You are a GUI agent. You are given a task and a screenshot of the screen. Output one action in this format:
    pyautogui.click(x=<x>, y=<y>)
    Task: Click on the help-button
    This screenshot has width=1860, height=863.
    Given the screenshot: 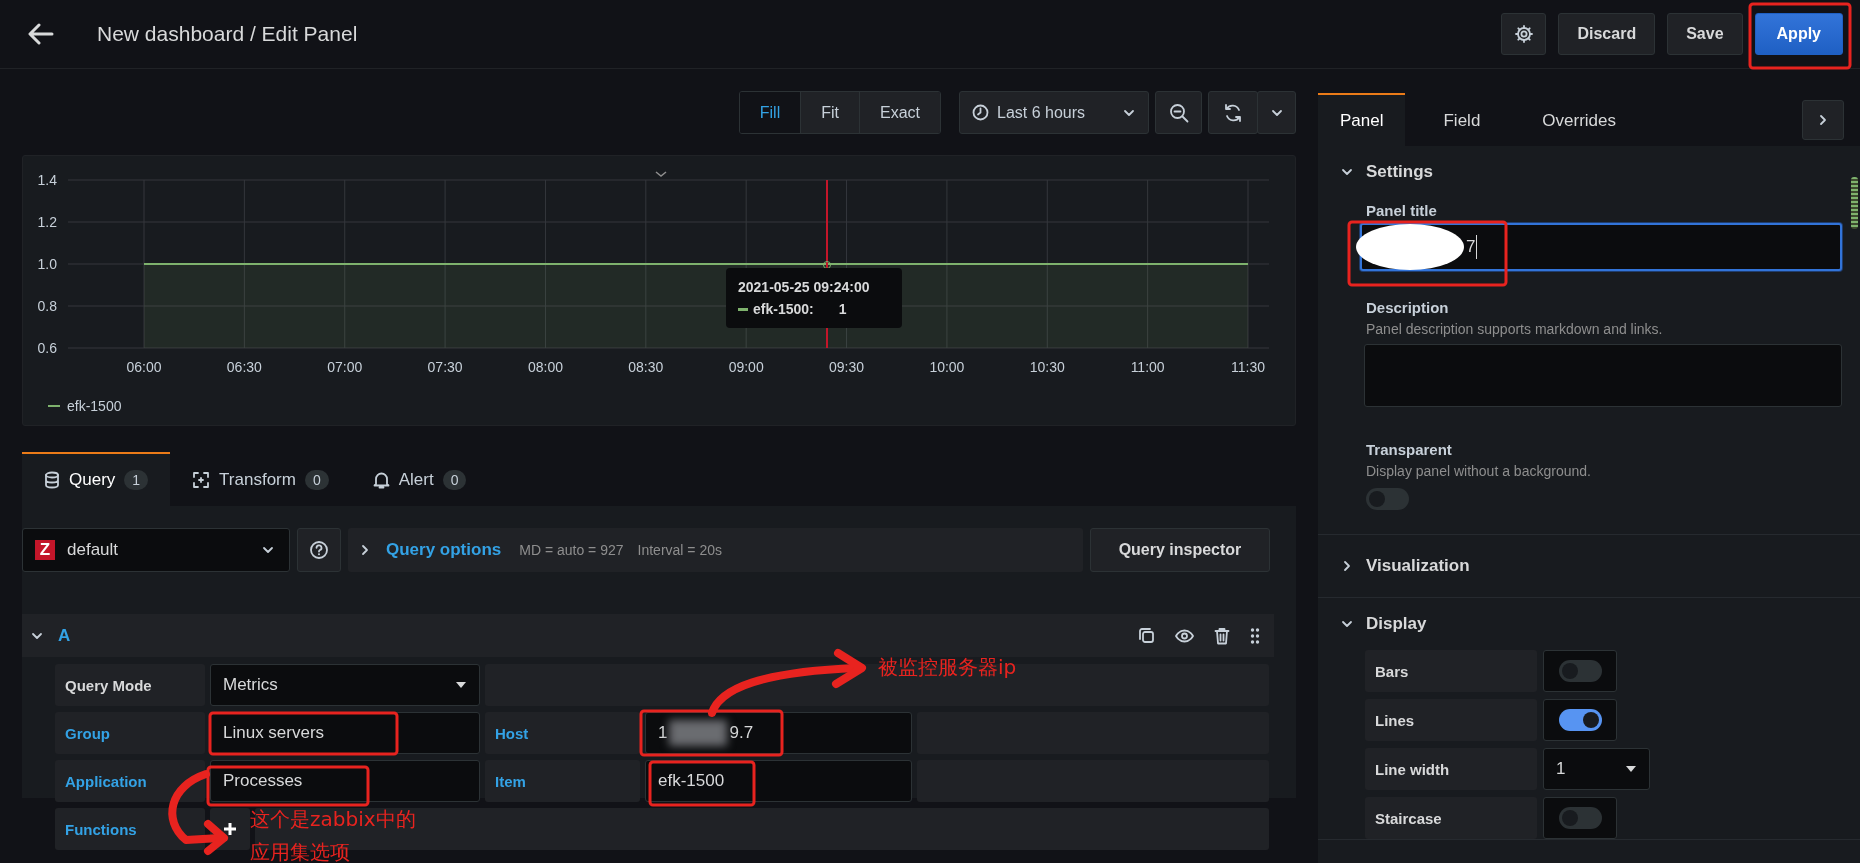 What is the action you would take?
    pyautogui.click(x=319, y=550)
    